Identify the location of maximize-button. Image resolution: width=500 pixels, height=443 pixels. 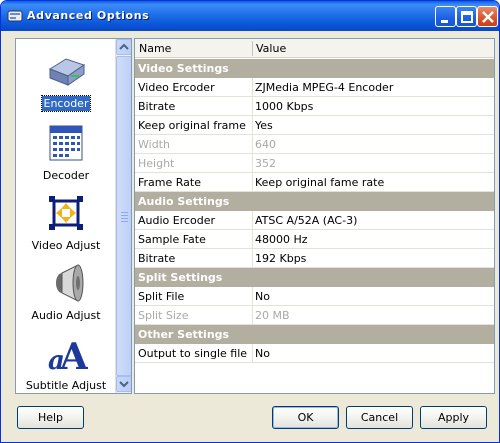
(466, 16).